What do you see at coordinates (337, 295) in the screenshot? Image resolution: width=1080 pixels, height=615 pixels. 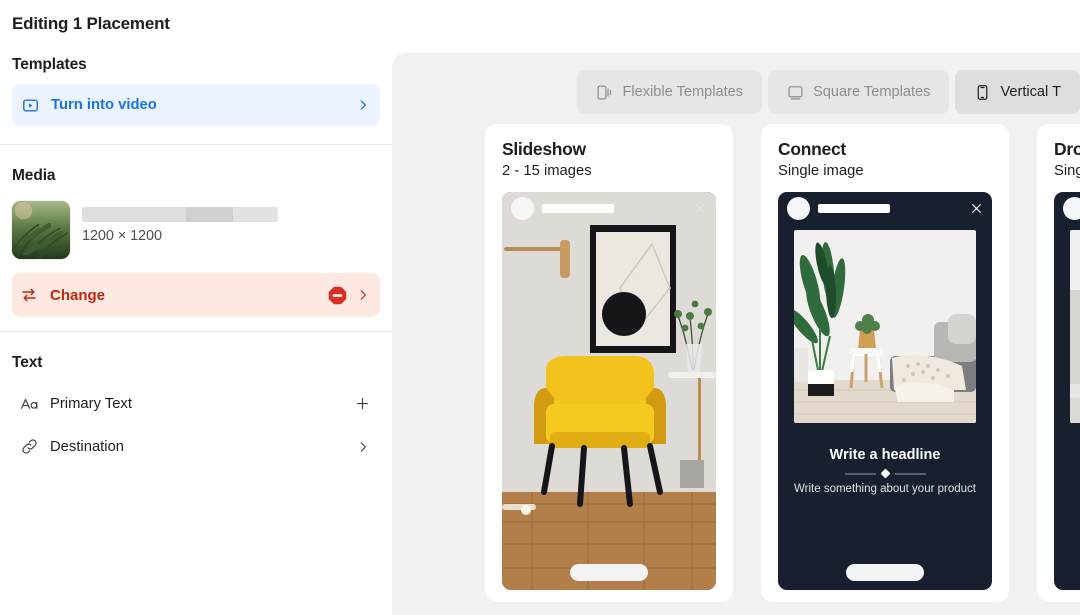 I see `block-octagon-icon` at bounding box center [337, 295].